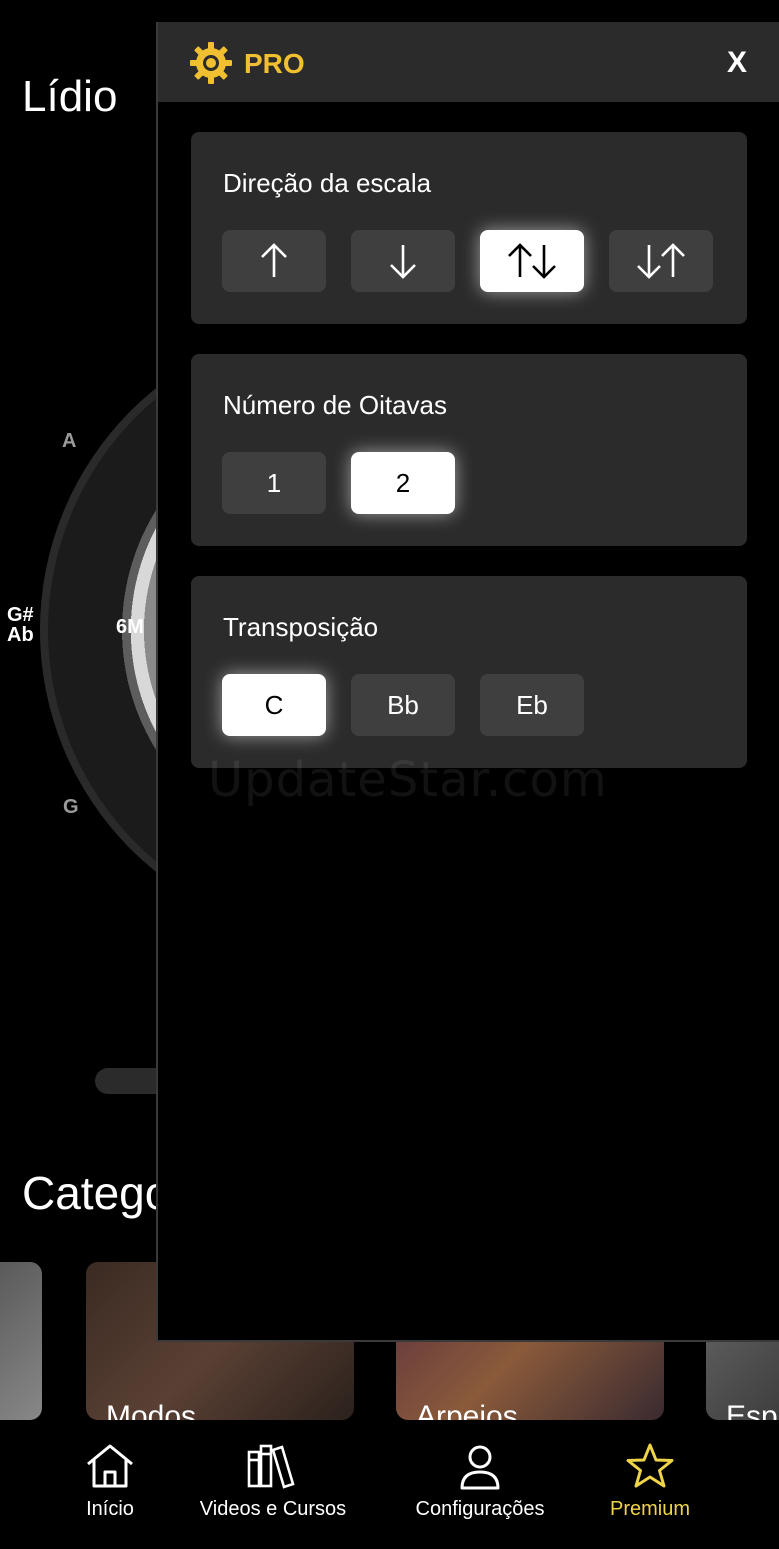 The image size is (779, 1549). I want to click on category-label: Modos, so click(151, 1410).